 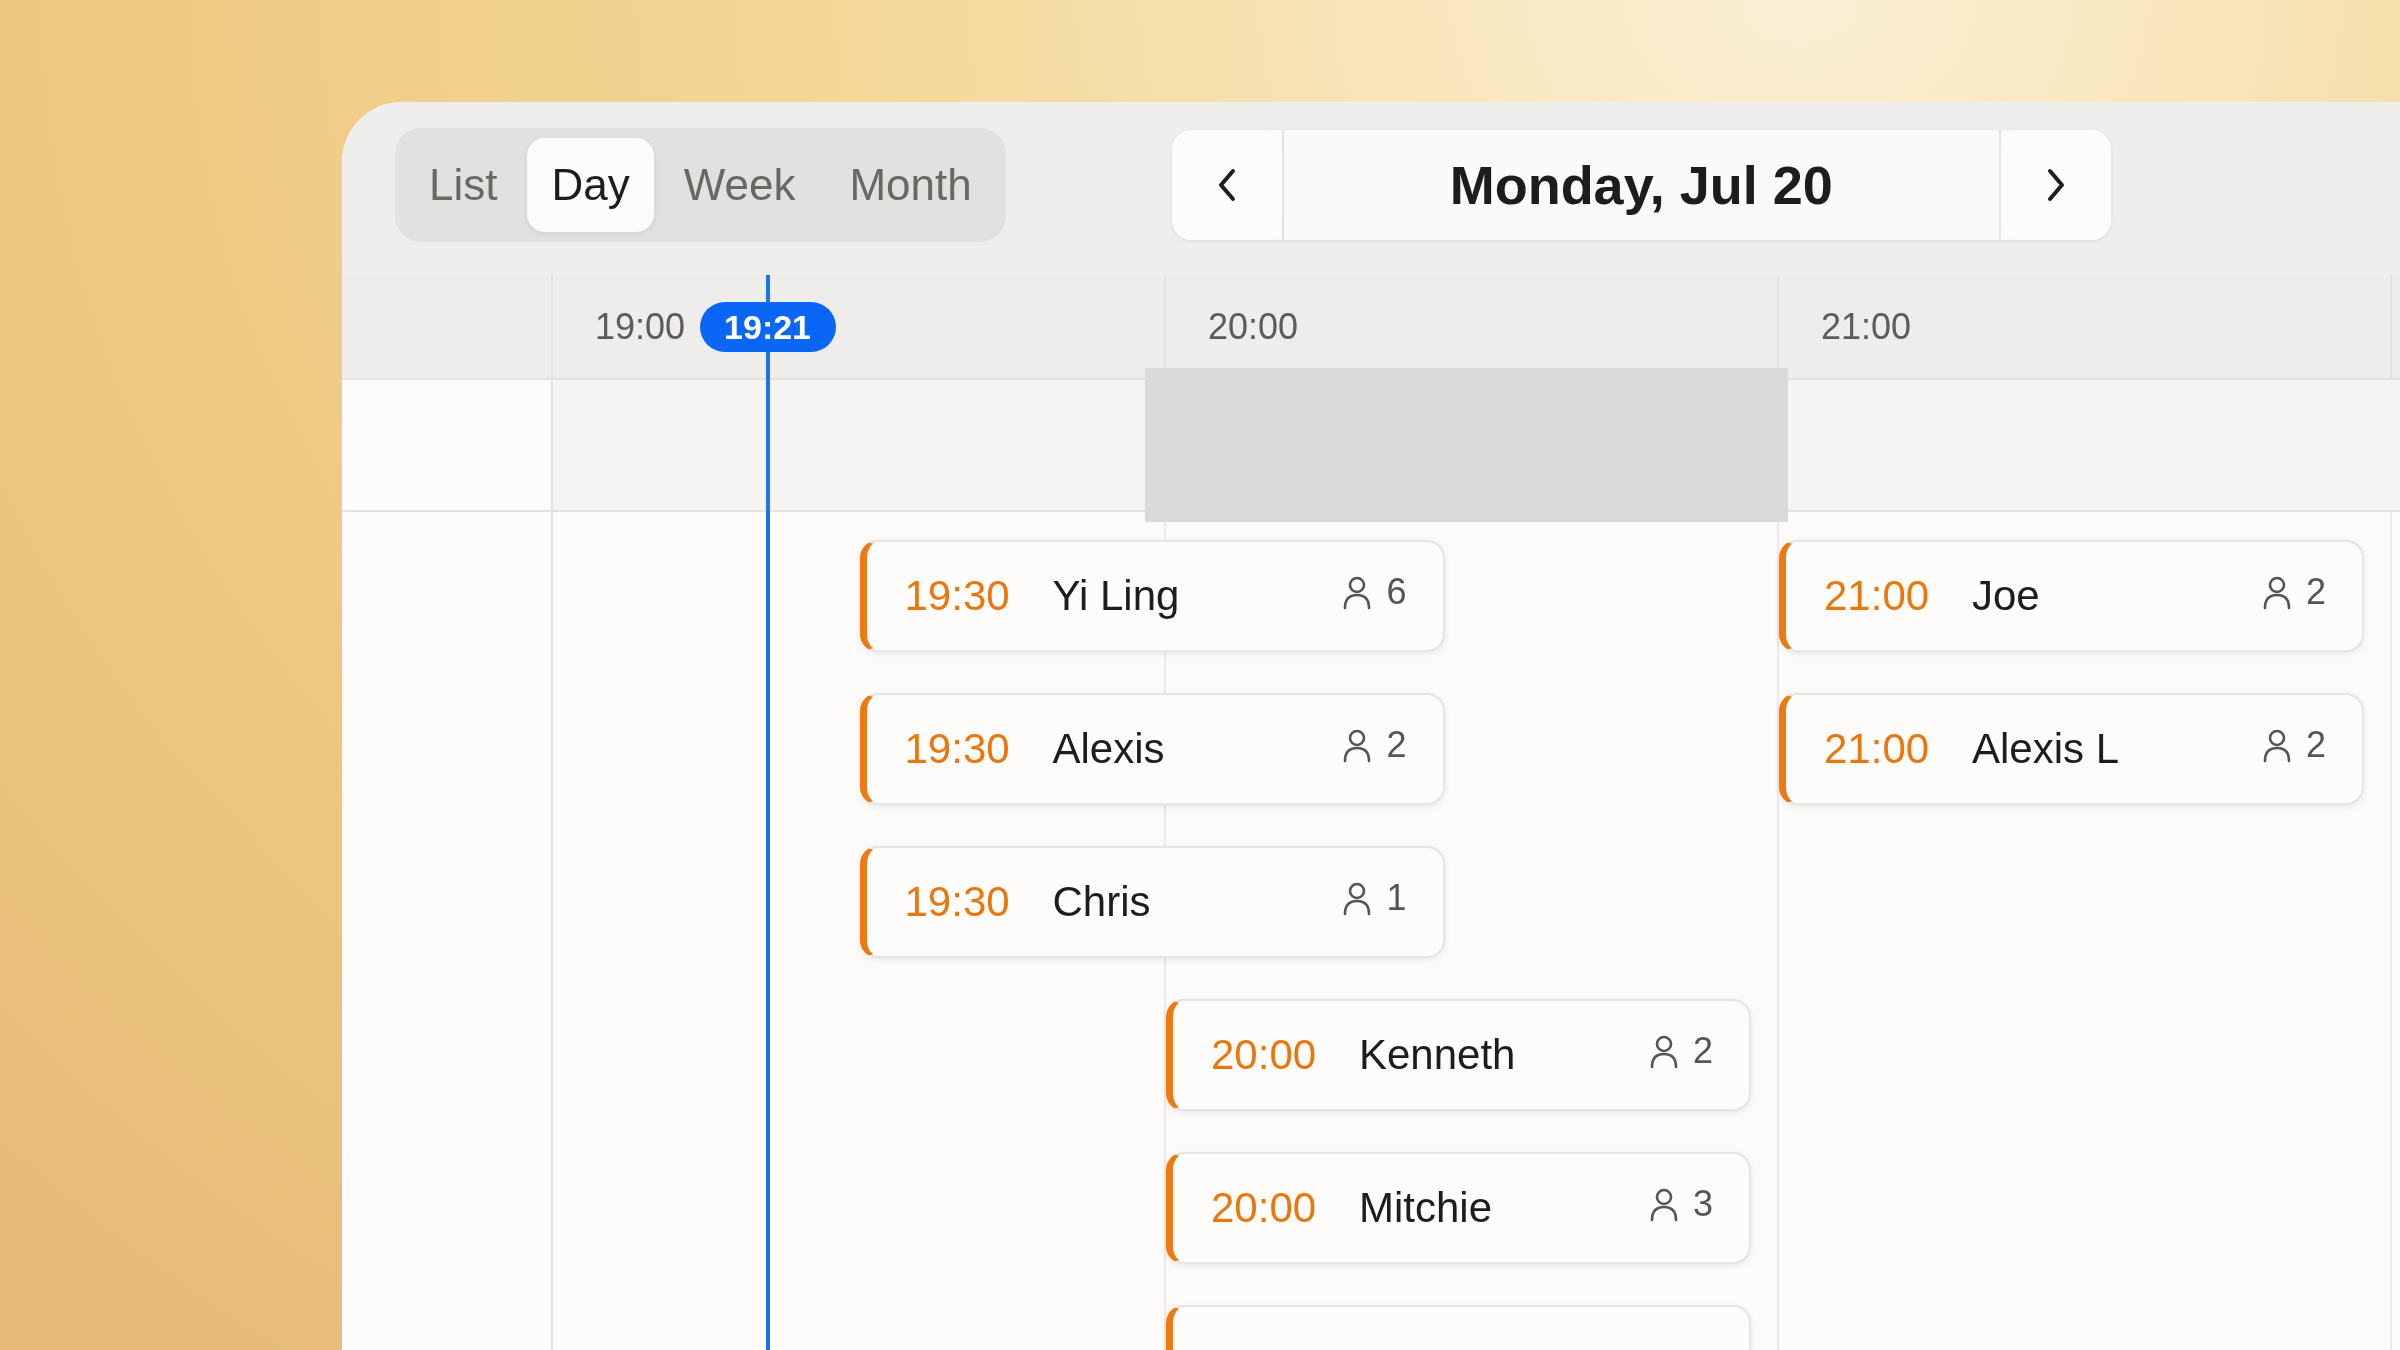 I want to click on view-tab: Month, so click(x=910, y=185).